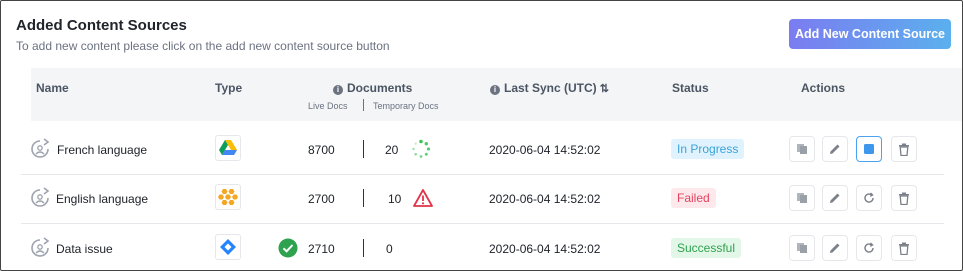  I want to click on google-drive-icon, so click(228, 148).